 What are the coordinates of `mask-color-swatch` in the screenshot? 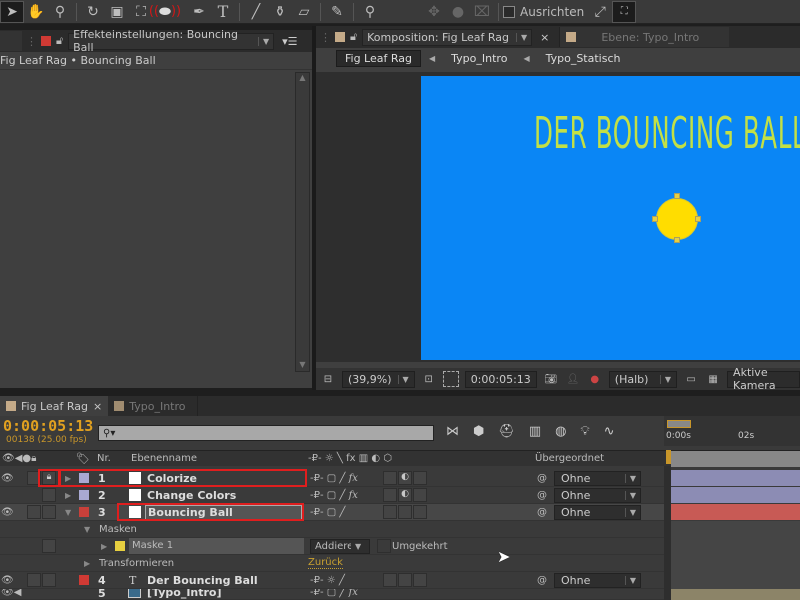 It's located at (120, 546).